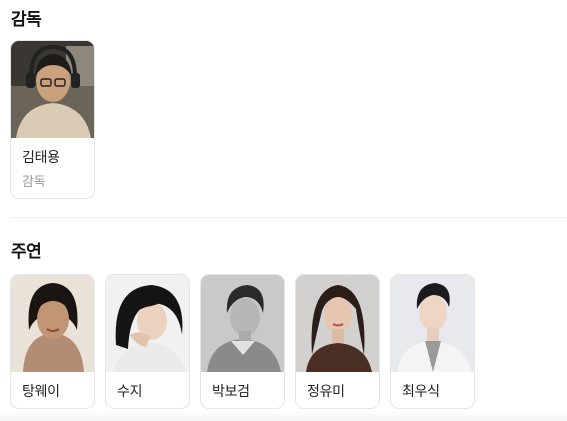  I want to click on cast-section-title: 주연, so click(26, 252).